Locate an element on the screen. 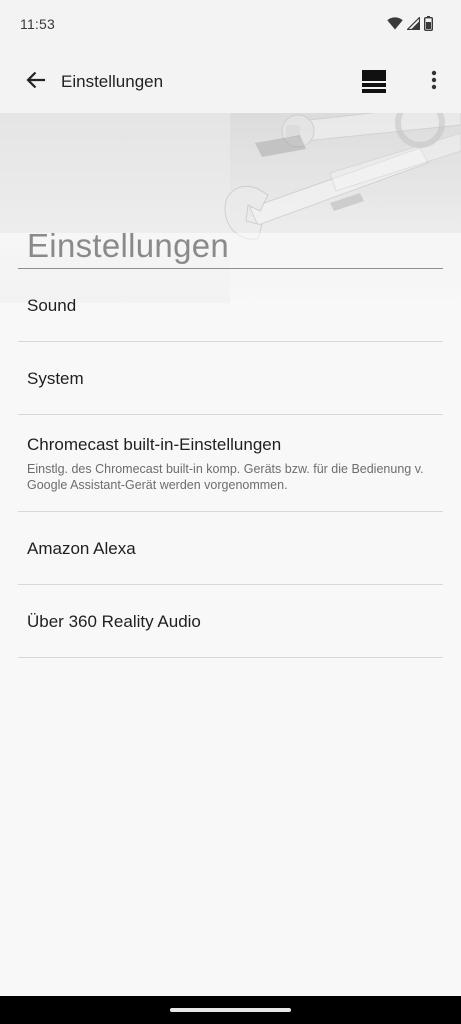 Image resolution: width=461 pixels, height=1024 pixels. settings-item-title: Über 360 Reality Audio is located at coordinates (114, 621).